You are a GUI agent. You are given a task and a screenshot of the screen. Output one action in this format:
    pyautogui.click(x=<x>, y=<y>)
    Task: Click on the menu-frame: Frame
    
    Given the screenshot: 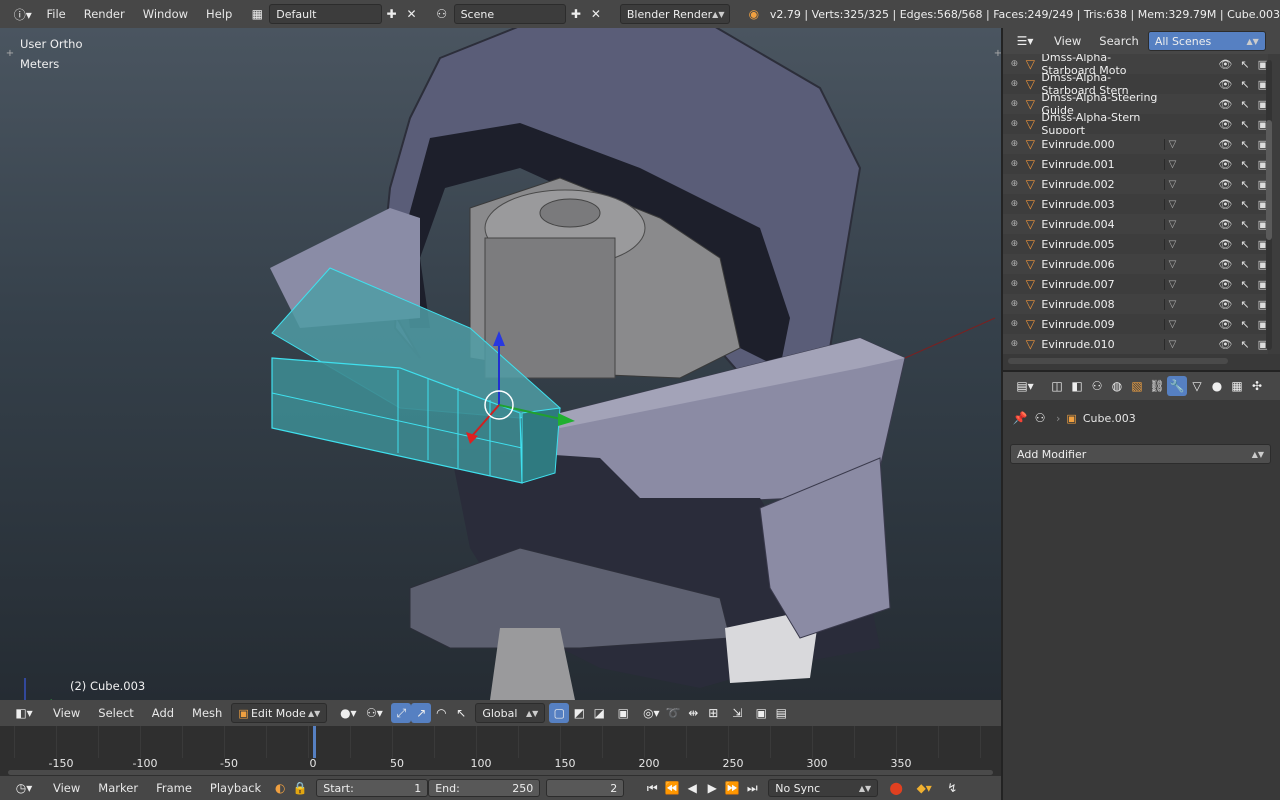 What is the action you would take?
    pyautogui.click(x=174, y=788)
    